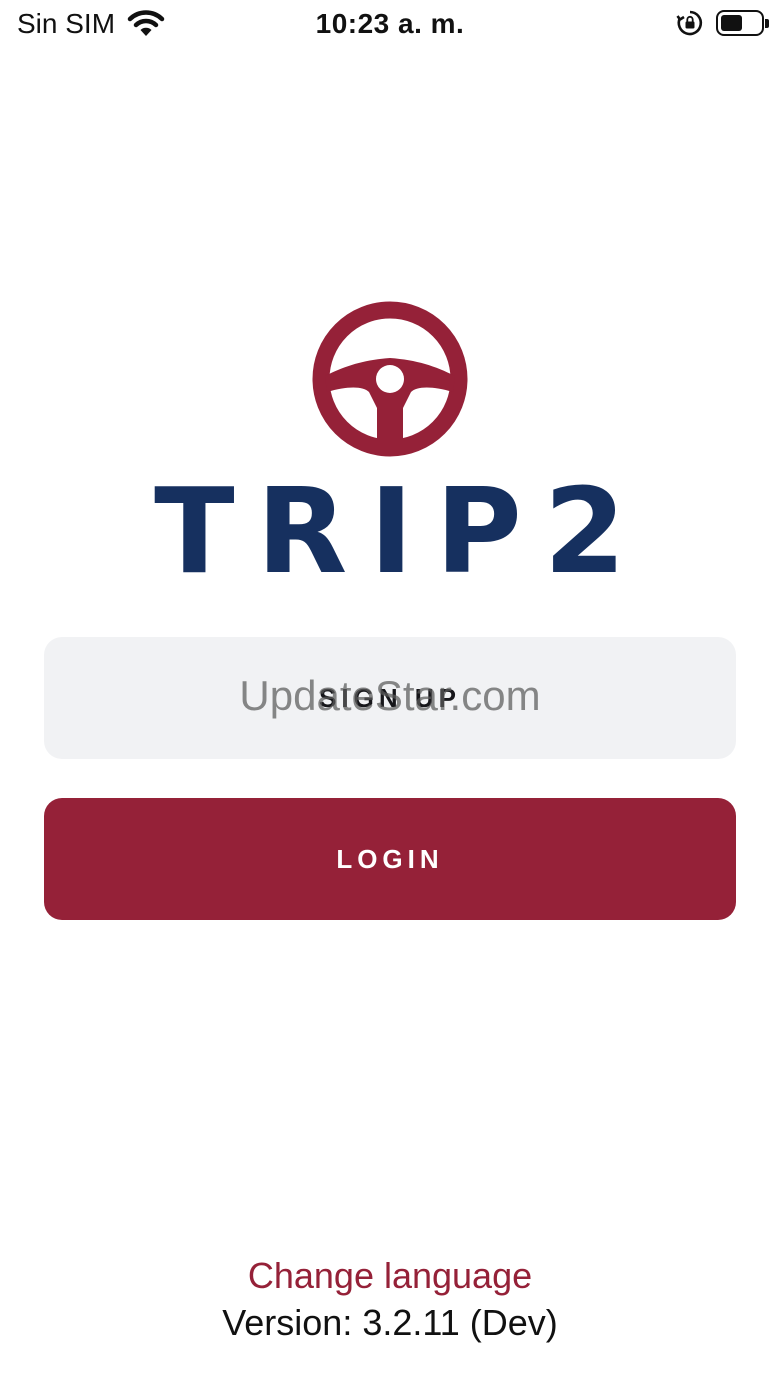 The image size is (780, 1387). I want to click on wordmark: TRIP2, so click(401, 531).